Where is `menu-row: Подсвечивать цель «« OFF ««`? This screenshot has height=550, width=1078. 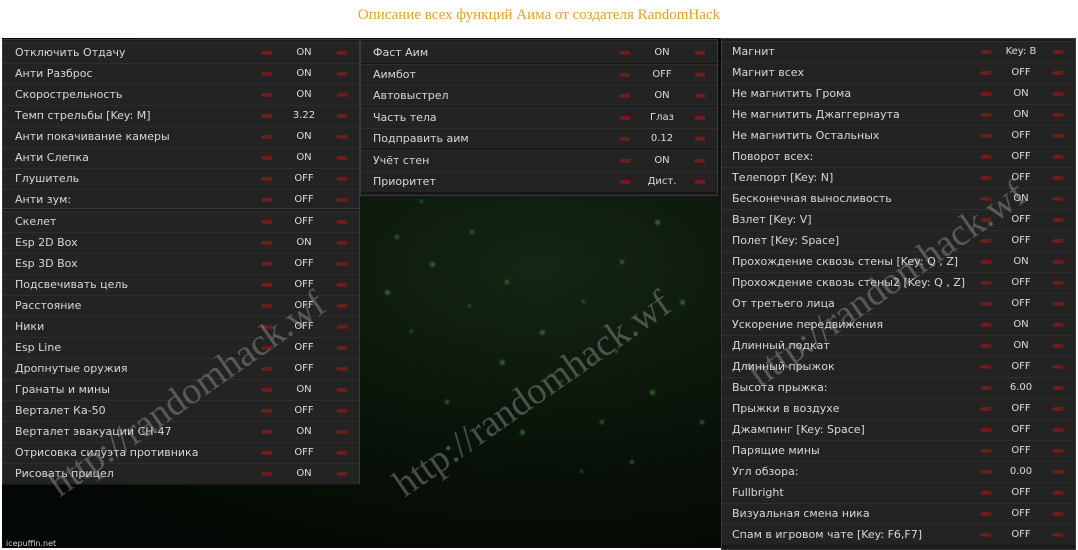
menu-row: Подсвечивать цель «« OFF «« is located at coordinates (181, 285).